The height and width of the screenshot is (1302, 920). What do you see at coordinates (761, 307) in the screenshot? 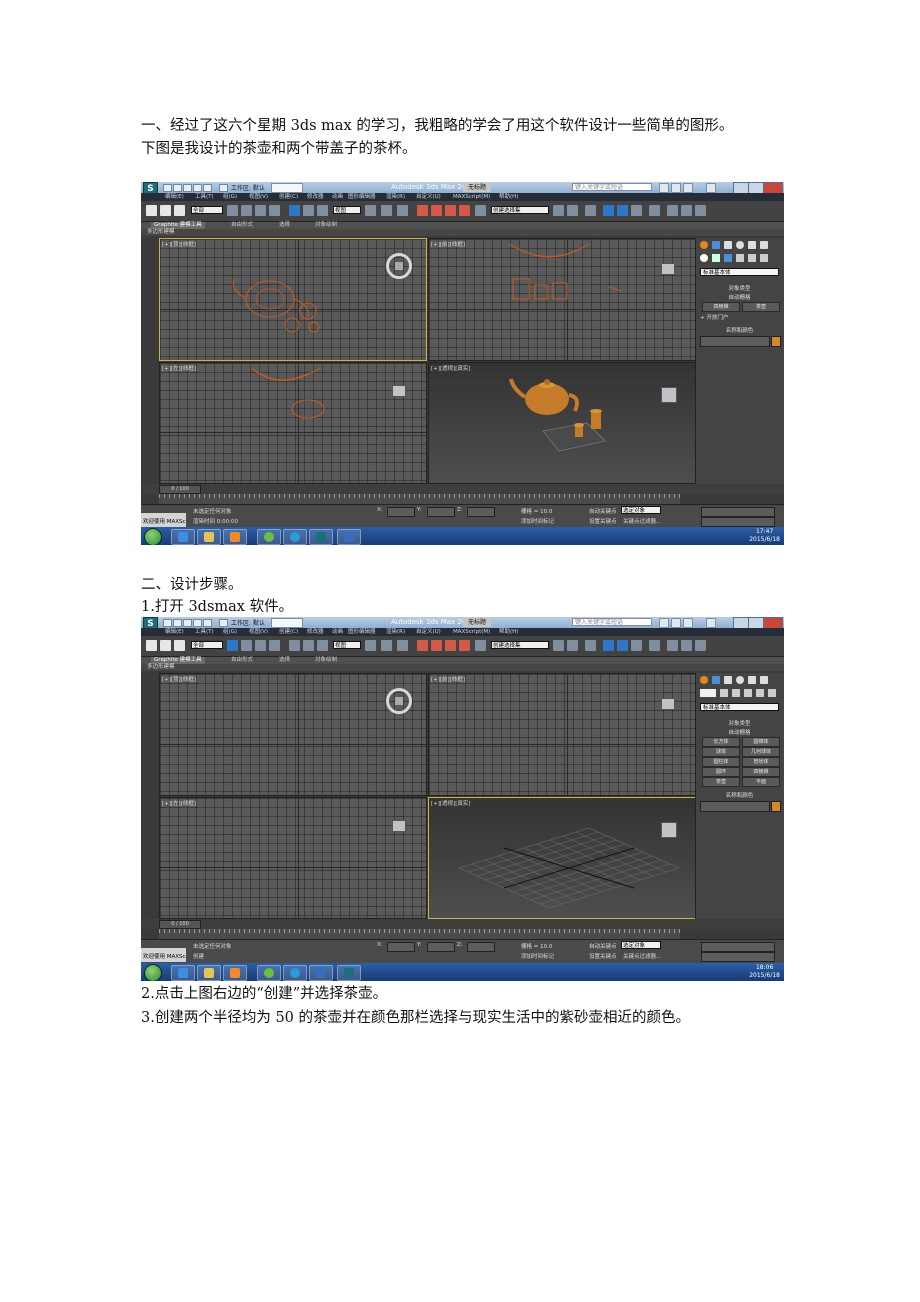
I see `teapot-button: 茶壶` at bounding box center [761, 307].